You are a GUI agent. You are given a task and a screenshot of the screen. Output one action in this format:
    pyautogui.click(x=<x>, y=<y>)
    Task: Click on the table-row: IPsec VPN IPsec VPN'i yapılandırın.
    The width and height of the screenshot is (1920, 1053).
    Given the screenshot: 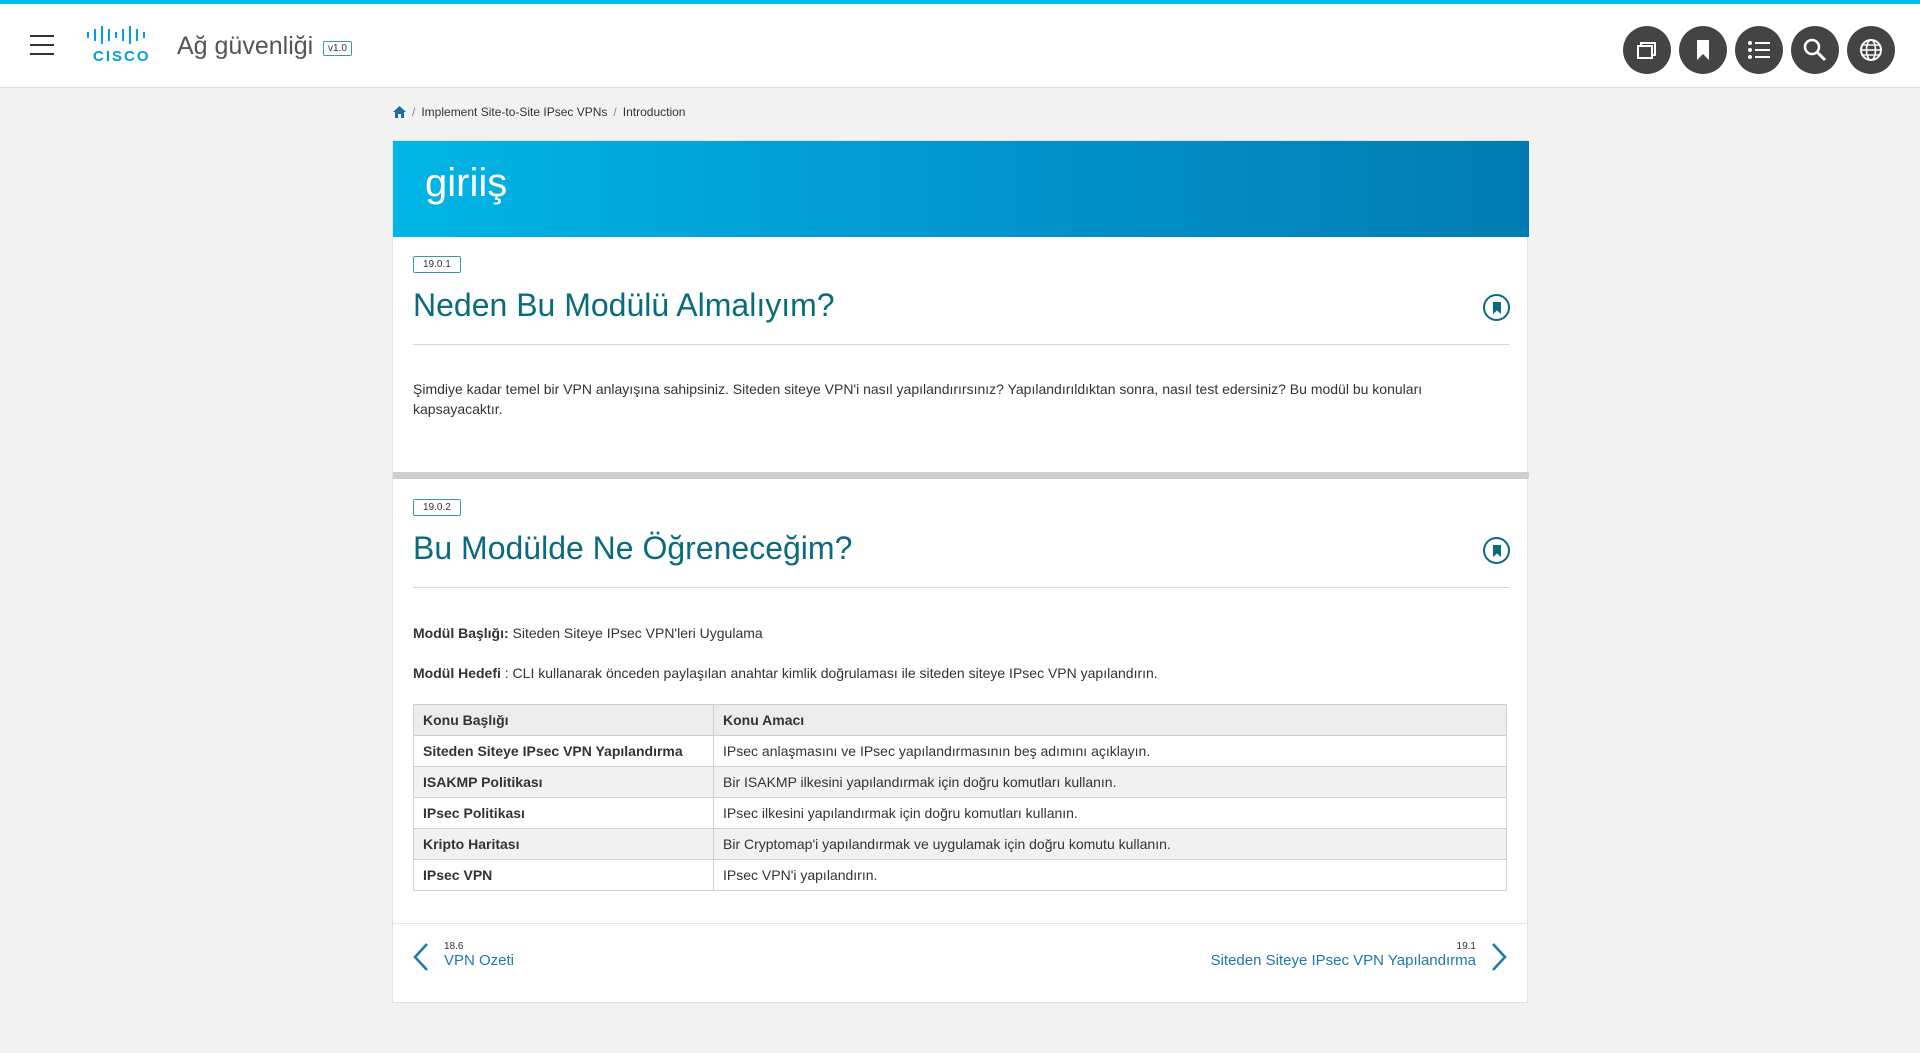 What is the action you would take?
    pyautogui.click(x=960, y=875)
    